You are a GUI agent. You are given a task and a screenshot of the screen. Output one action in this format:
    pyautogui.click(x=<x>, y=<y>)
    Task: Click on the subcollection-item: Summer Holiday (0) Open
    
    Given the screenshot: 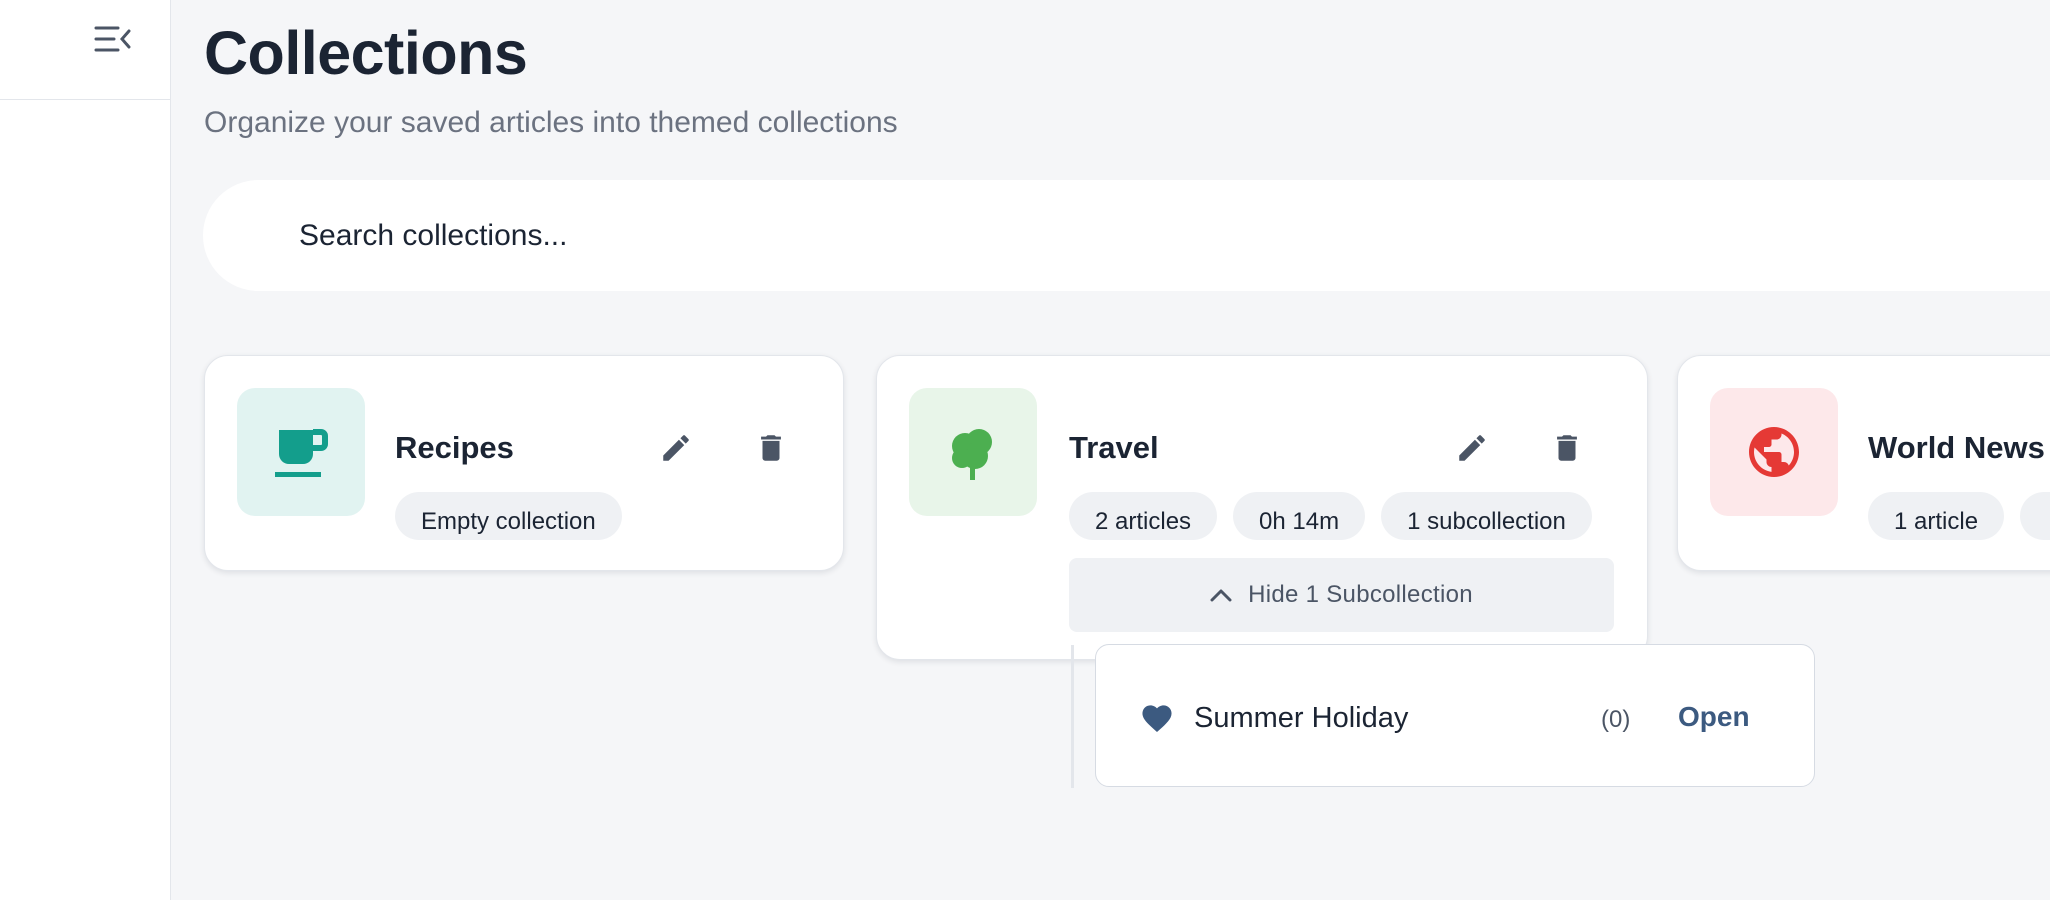 What is the action you would take?
    pyautogui.click(x=1455, y=715)
    